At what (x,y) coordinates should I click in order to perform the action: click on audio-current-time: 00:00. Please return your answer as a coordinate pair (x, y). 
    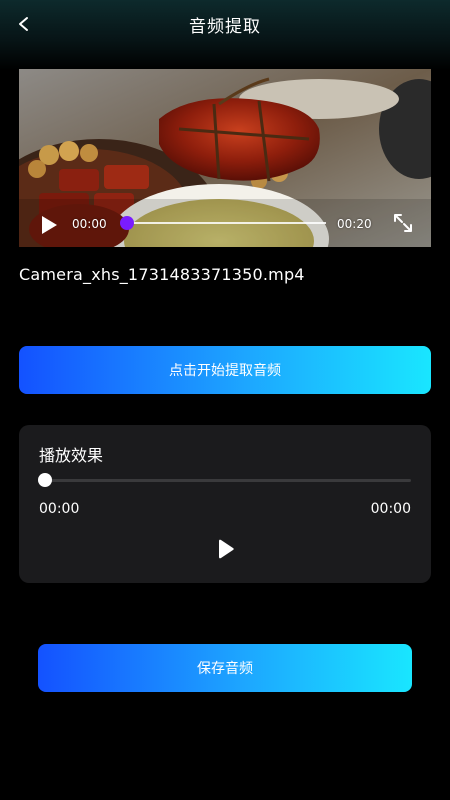
    Looking at the image, I should click on (59, 509).